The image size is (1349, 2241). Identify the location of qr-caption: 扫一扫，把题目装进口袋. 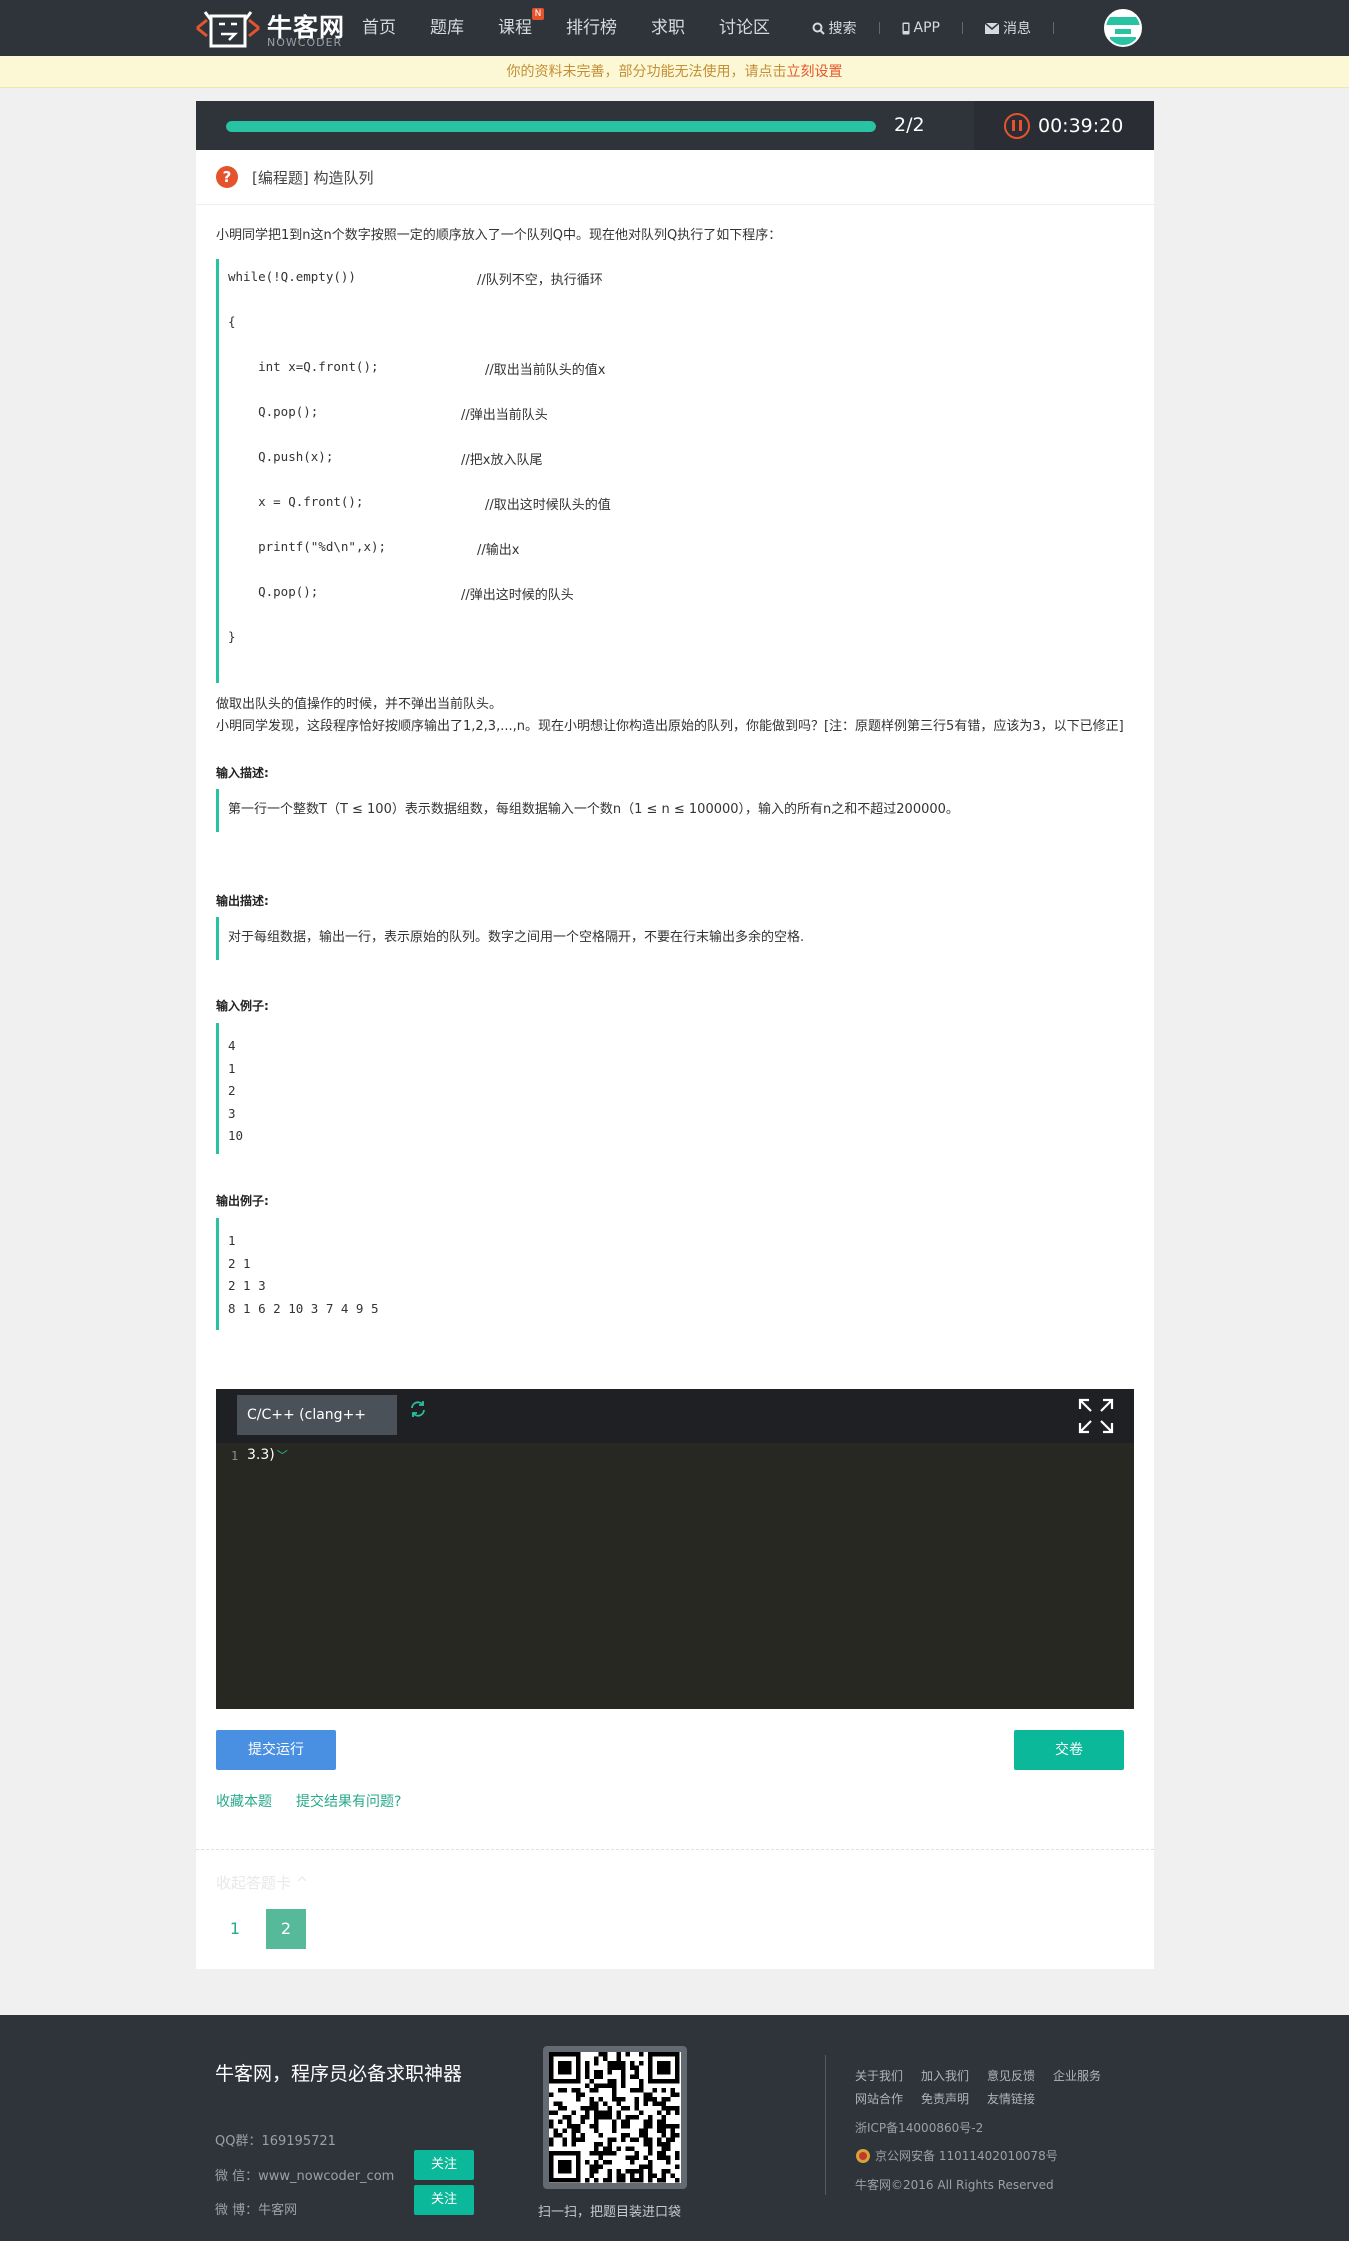
(610, 2212).